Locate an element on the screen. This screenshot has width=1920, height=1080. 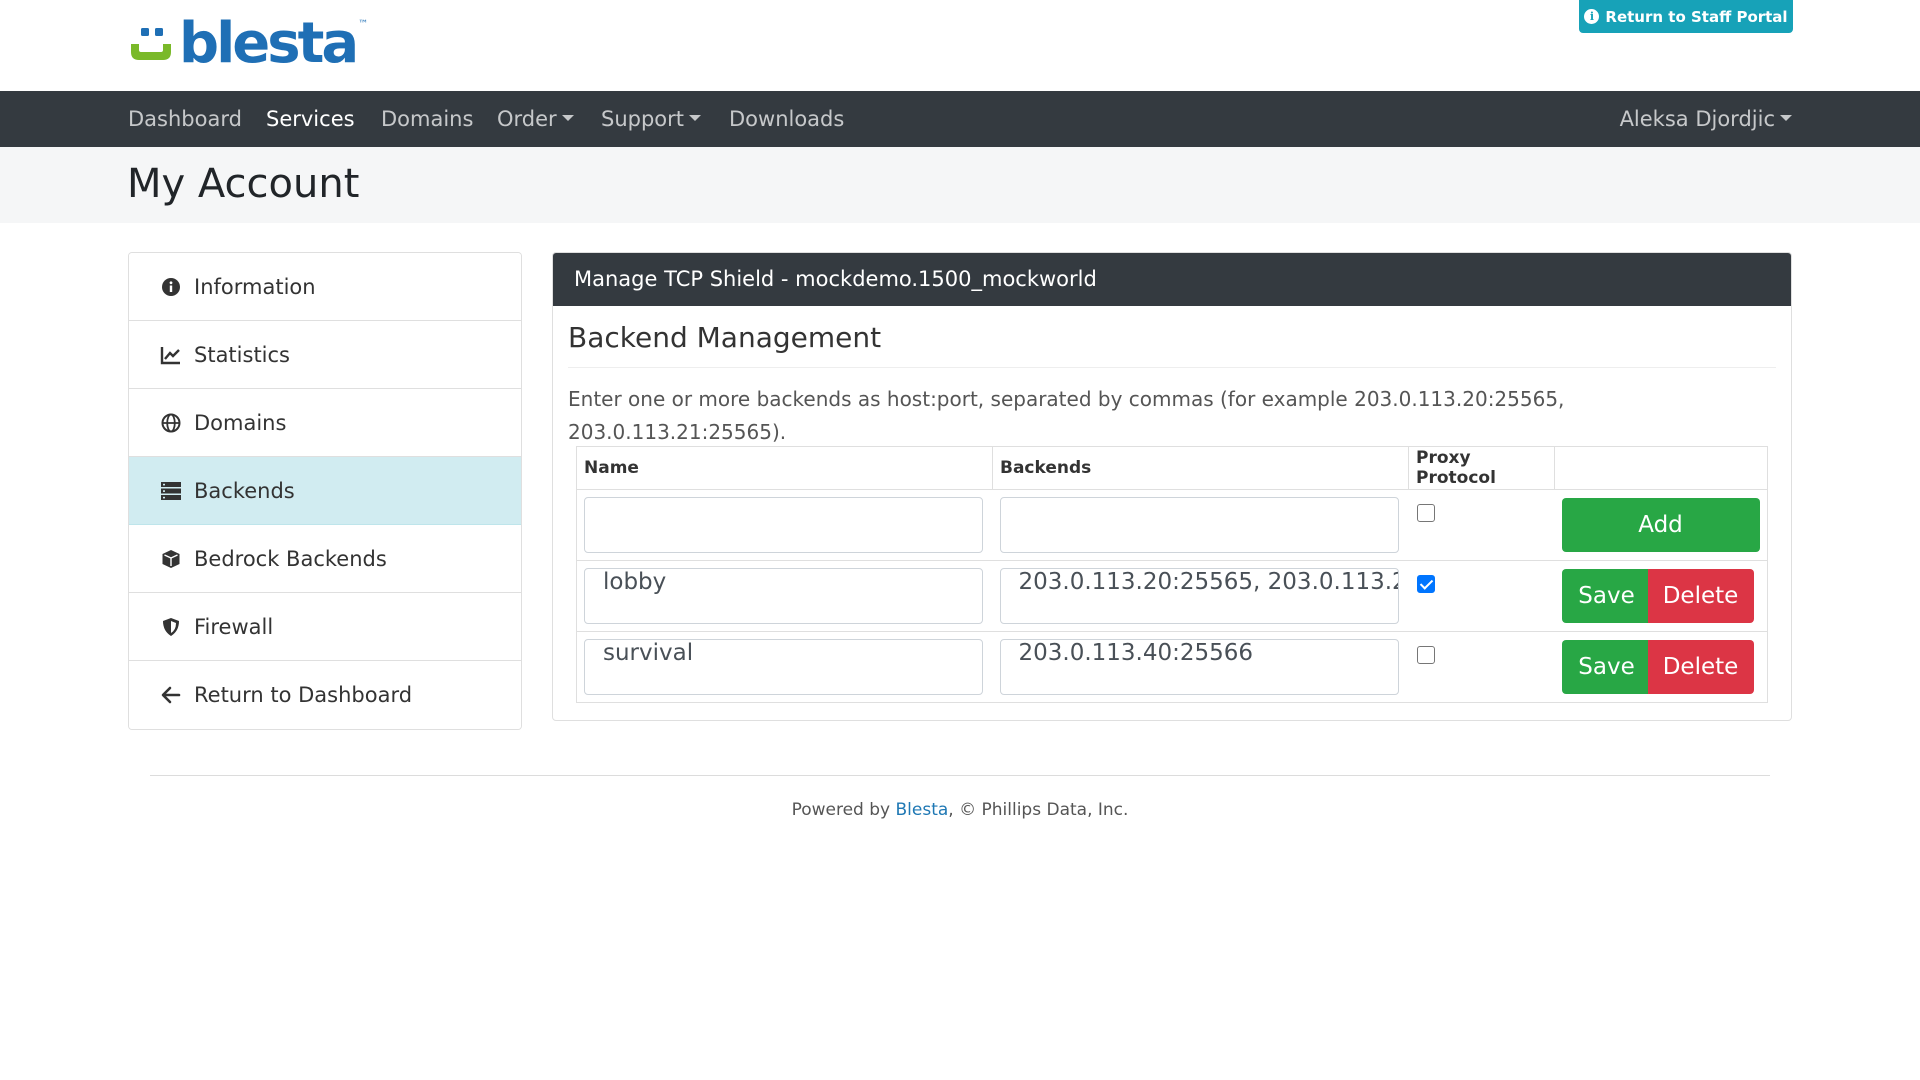
name-input: survival is located at coordinates (783, 667).